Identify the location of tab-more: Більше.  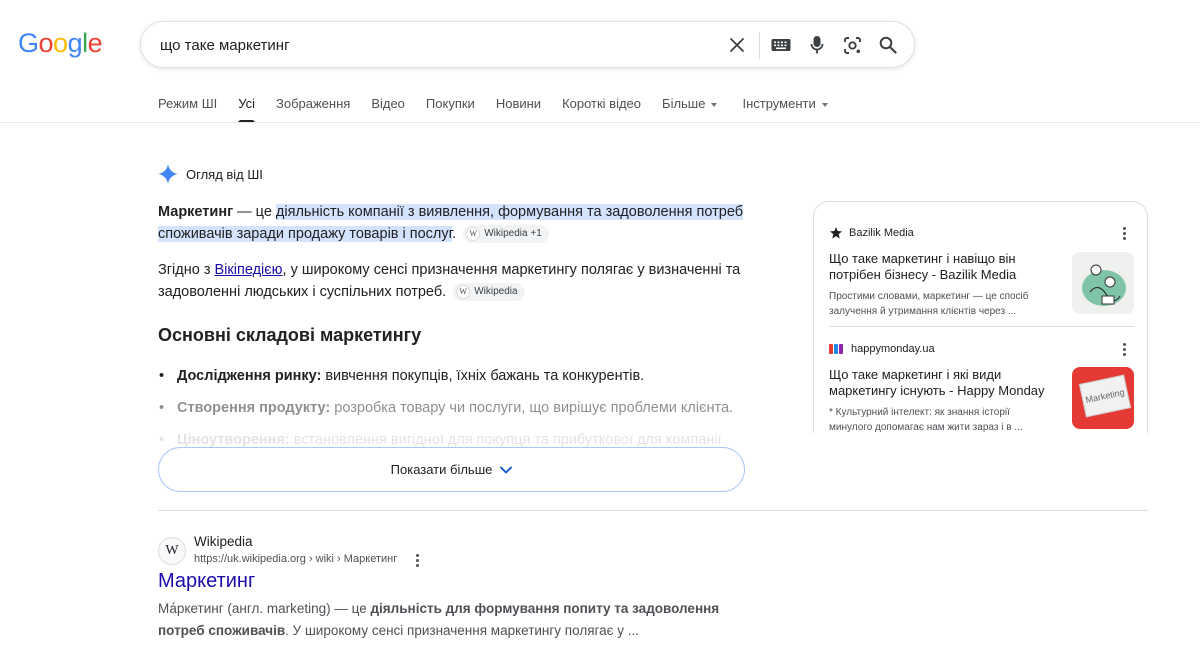
(690, 109).